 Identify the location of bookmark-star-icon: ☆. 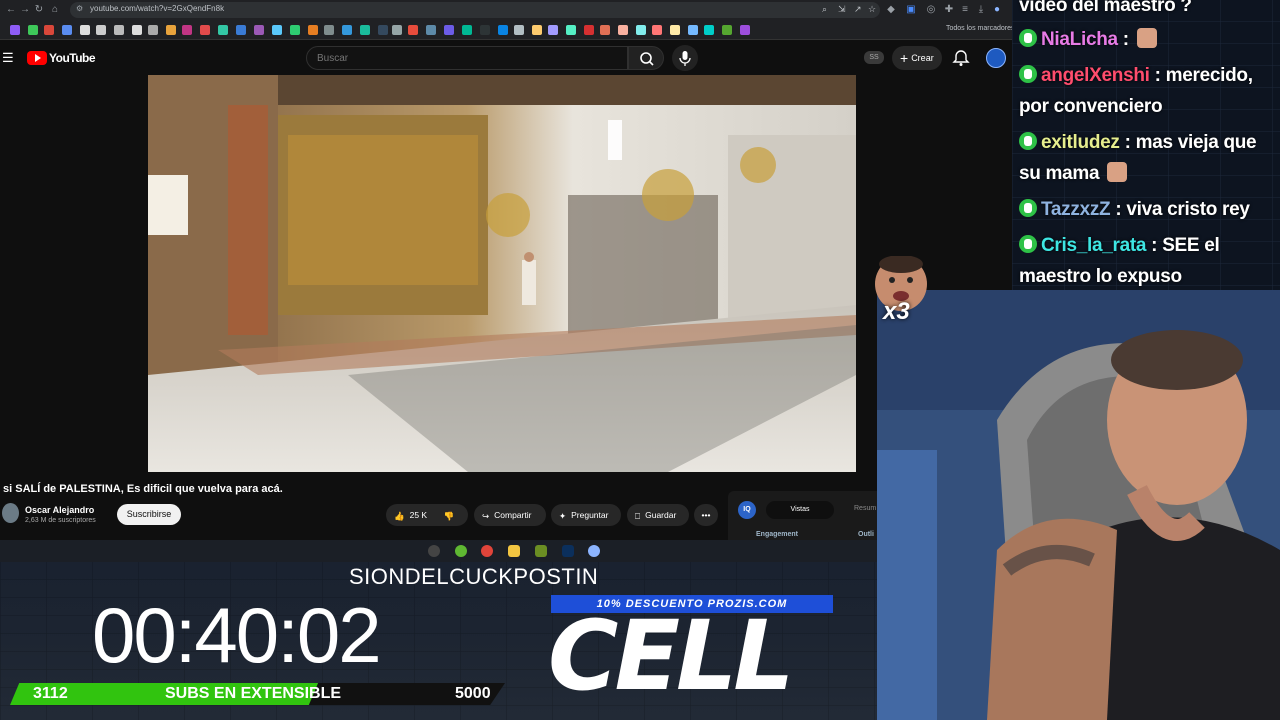
(872, 9).